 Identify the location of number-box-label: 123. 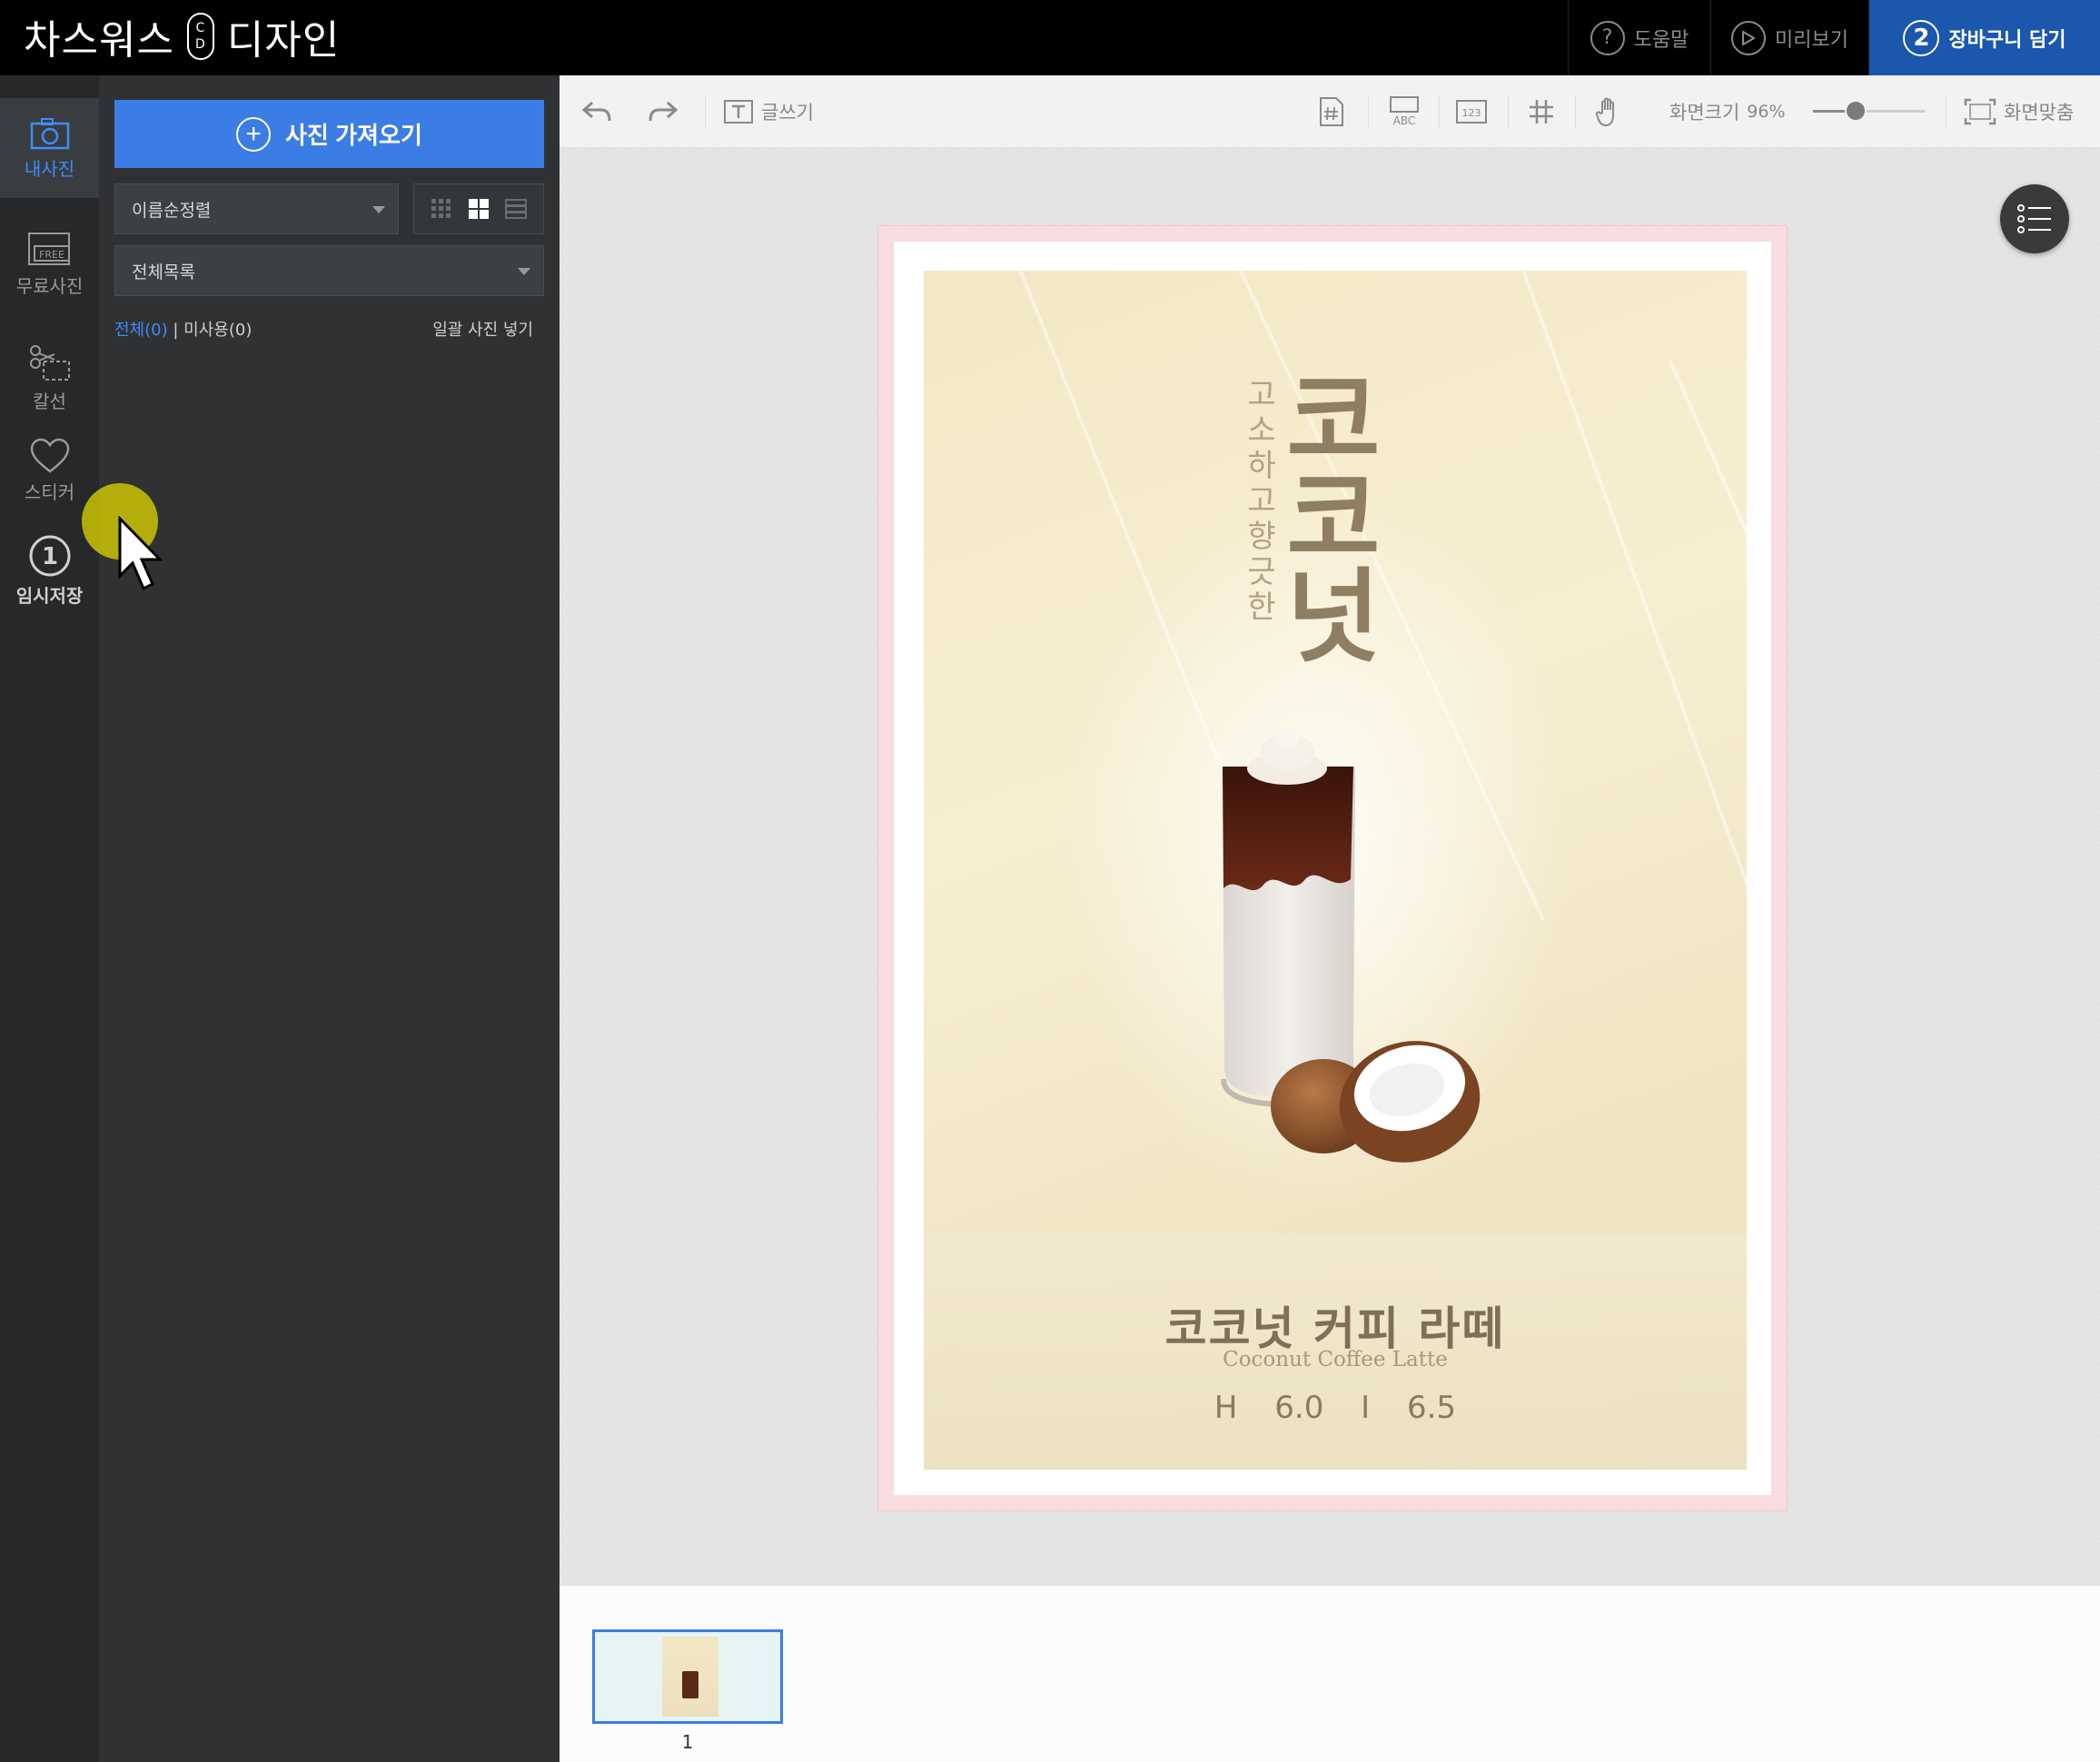
(1471, 113).